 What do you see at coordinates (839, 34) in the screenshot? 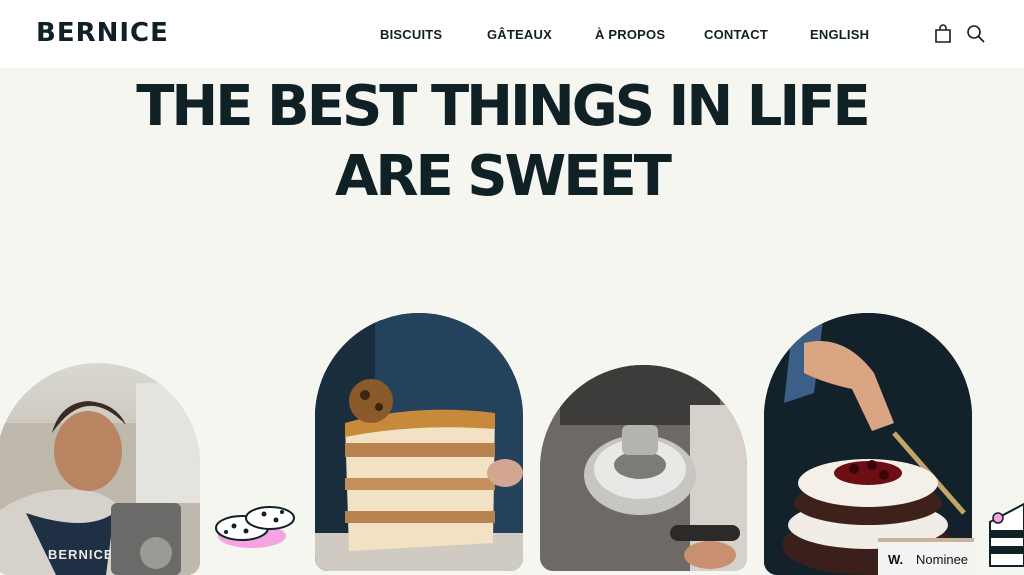
I see `nav-language-english: ENGLISH` at bounding box center [839, 34].